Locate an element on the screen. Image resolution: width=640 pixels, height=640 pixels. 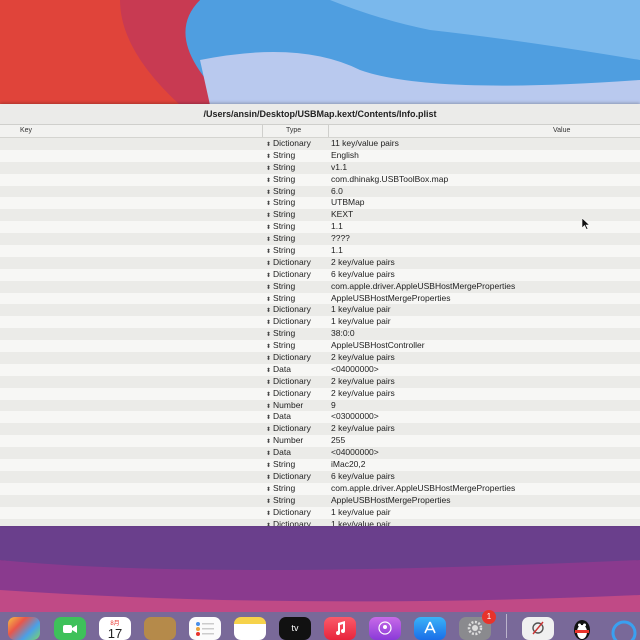
row-value: ???? is located at coordinates (340, 239).